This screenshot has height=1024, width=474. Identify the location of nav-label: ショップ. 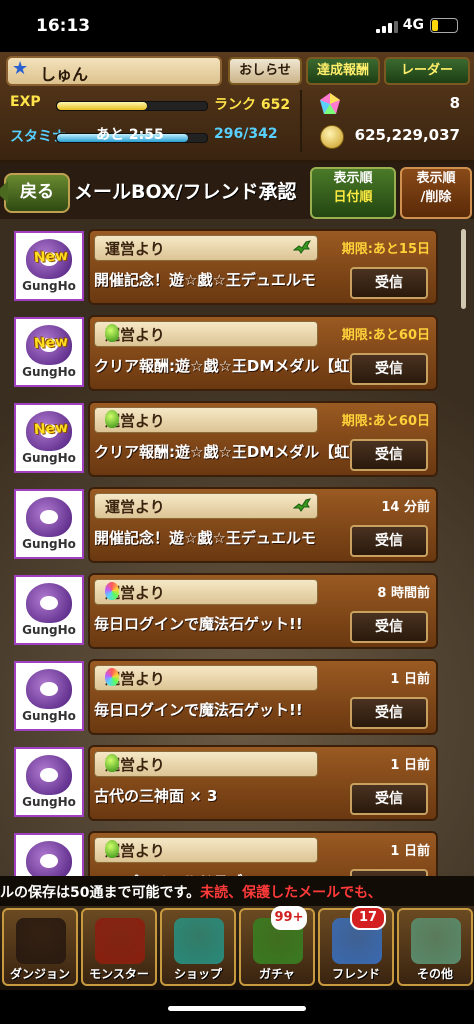
(197, 974).